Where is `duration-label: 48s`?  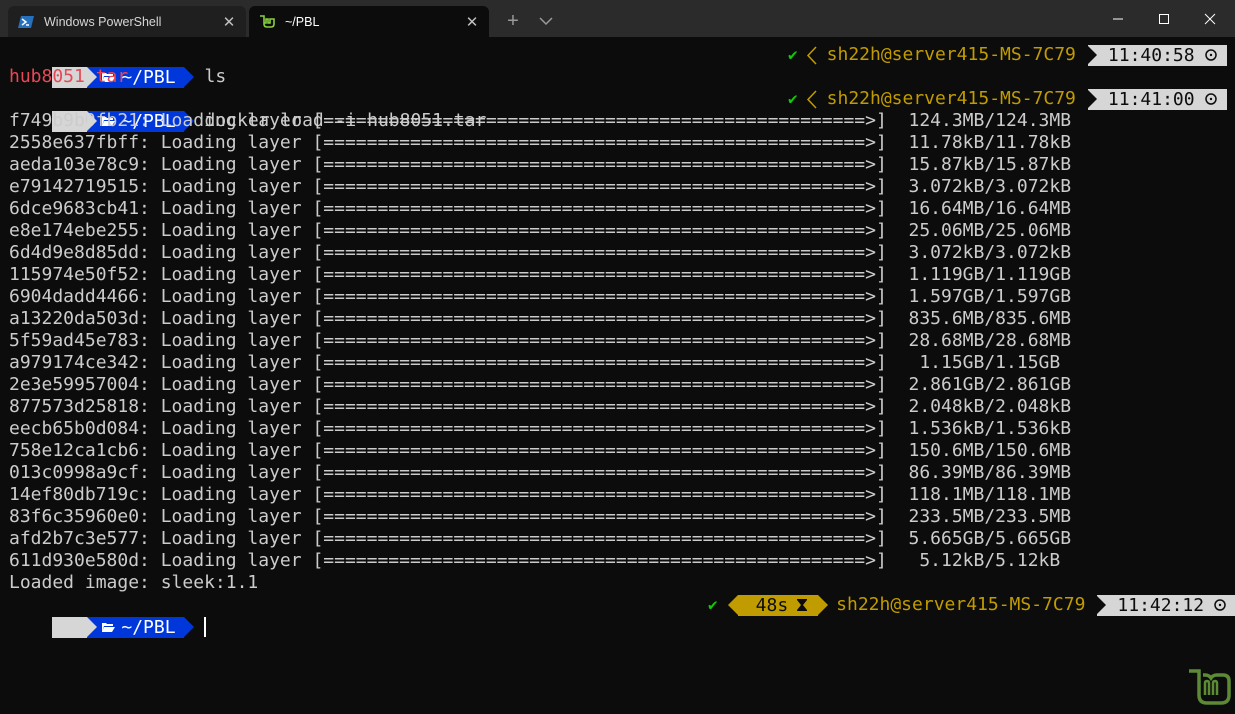 duration-label: 48s is located at coordinates (772, 605).